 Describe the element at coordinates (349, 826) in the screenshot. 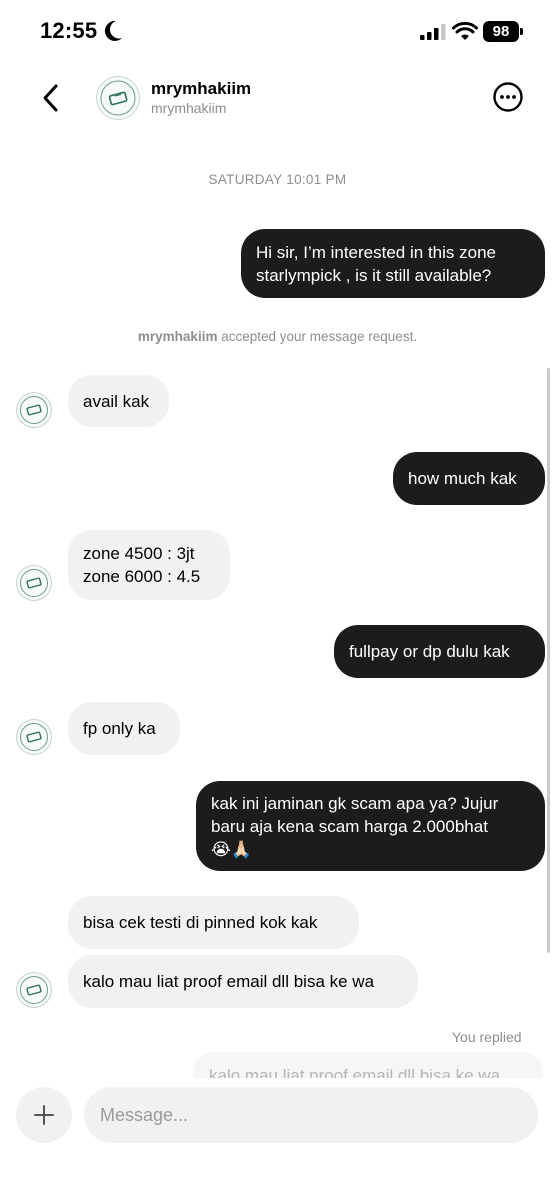

I see `message-line: baru aja kena scam harga 2.000bhat` at that location.